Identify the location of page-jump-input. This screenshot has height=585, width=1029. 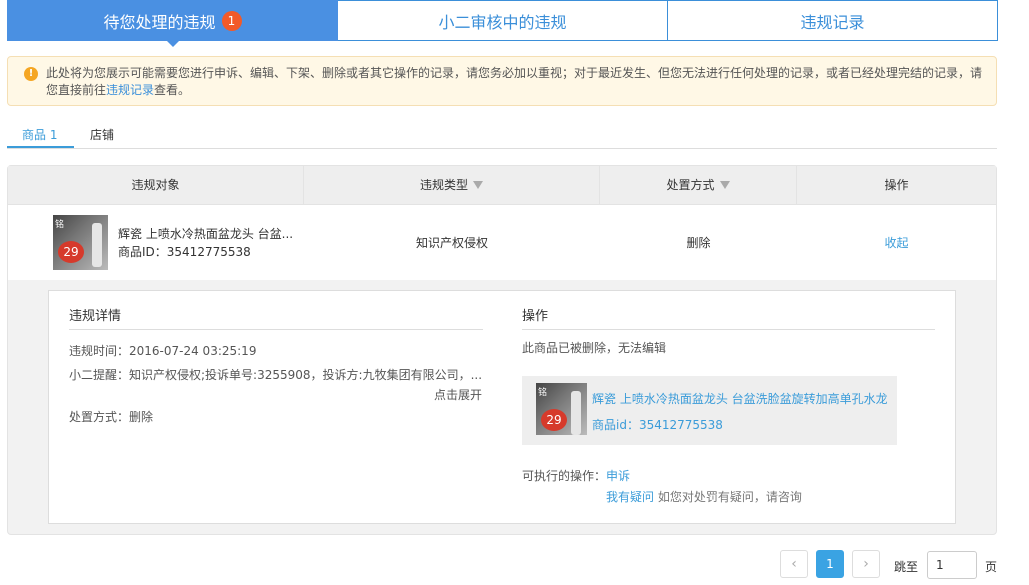
(952, 565).